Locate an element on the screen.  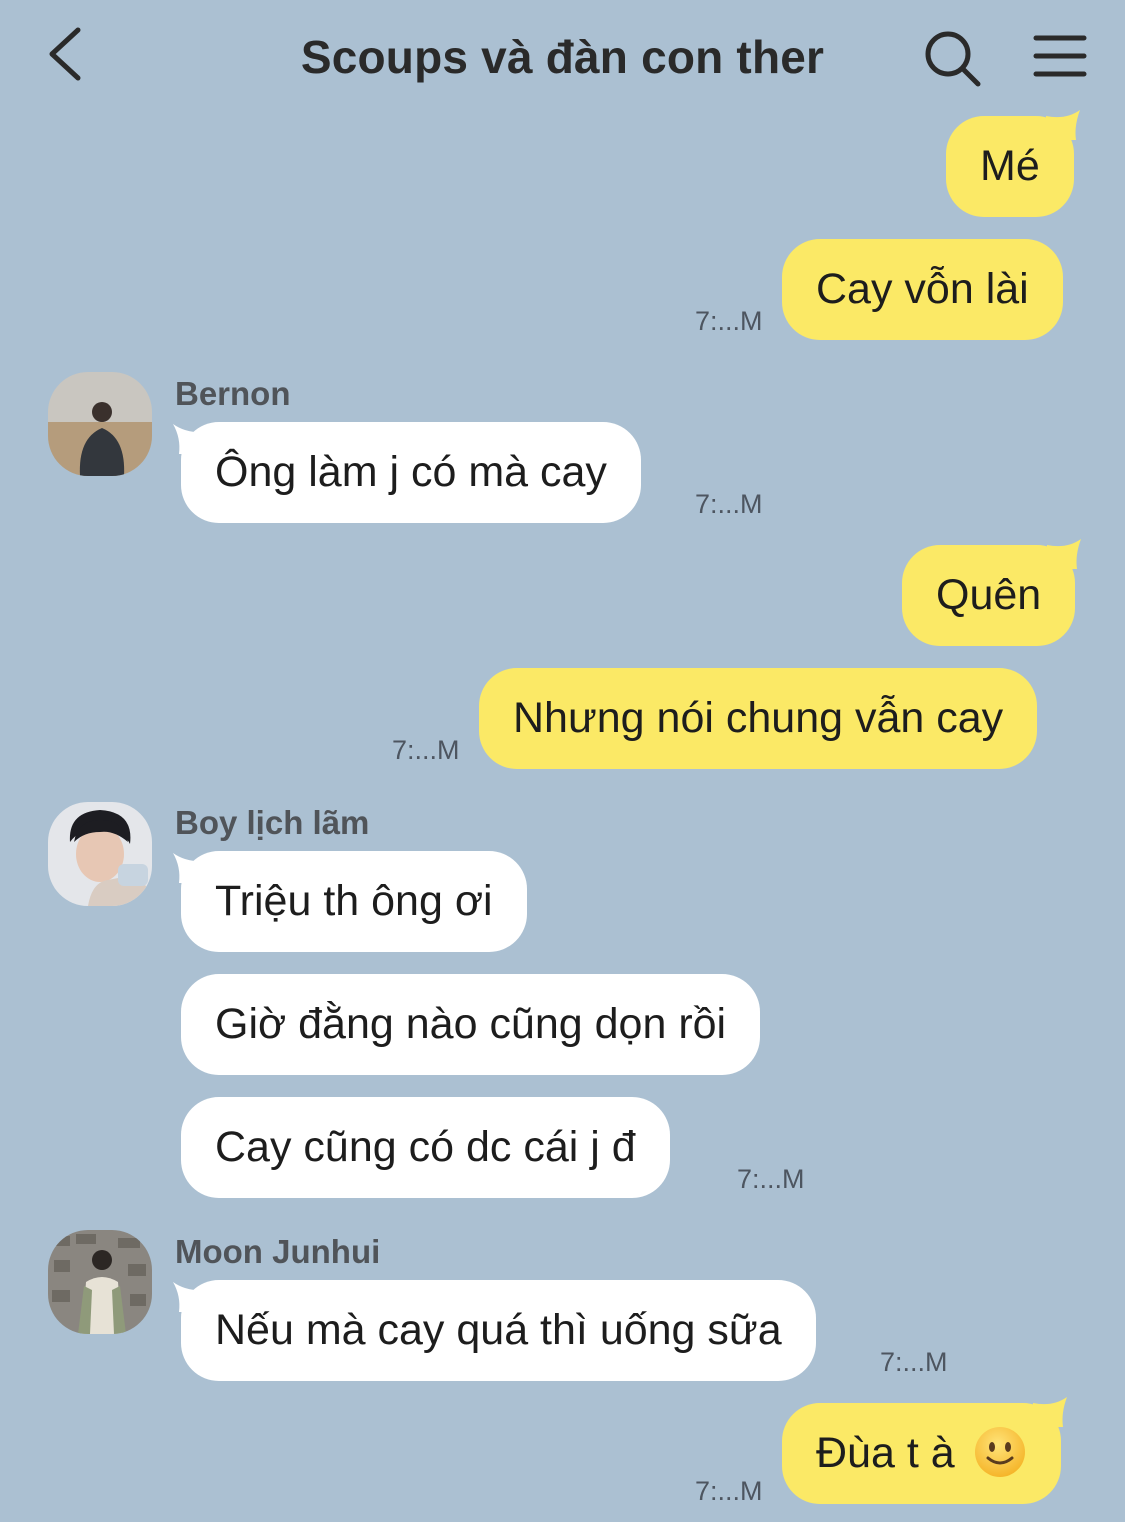
search-icon is located at coordinates (953, 59).